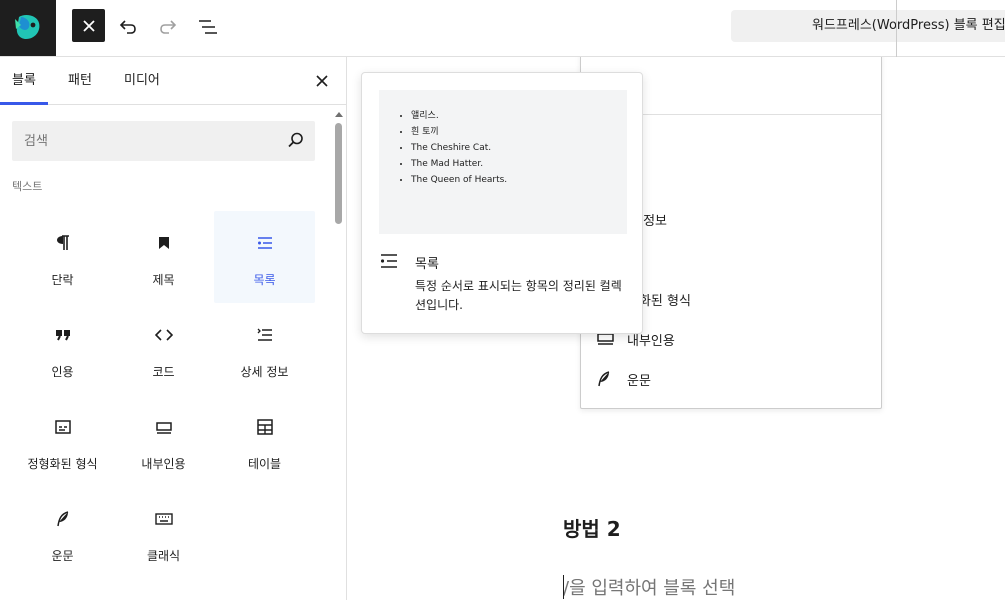  Describe the element at coordinates (27, 186) in the screenshot. I see `category-heading: 텍스트` at that location.